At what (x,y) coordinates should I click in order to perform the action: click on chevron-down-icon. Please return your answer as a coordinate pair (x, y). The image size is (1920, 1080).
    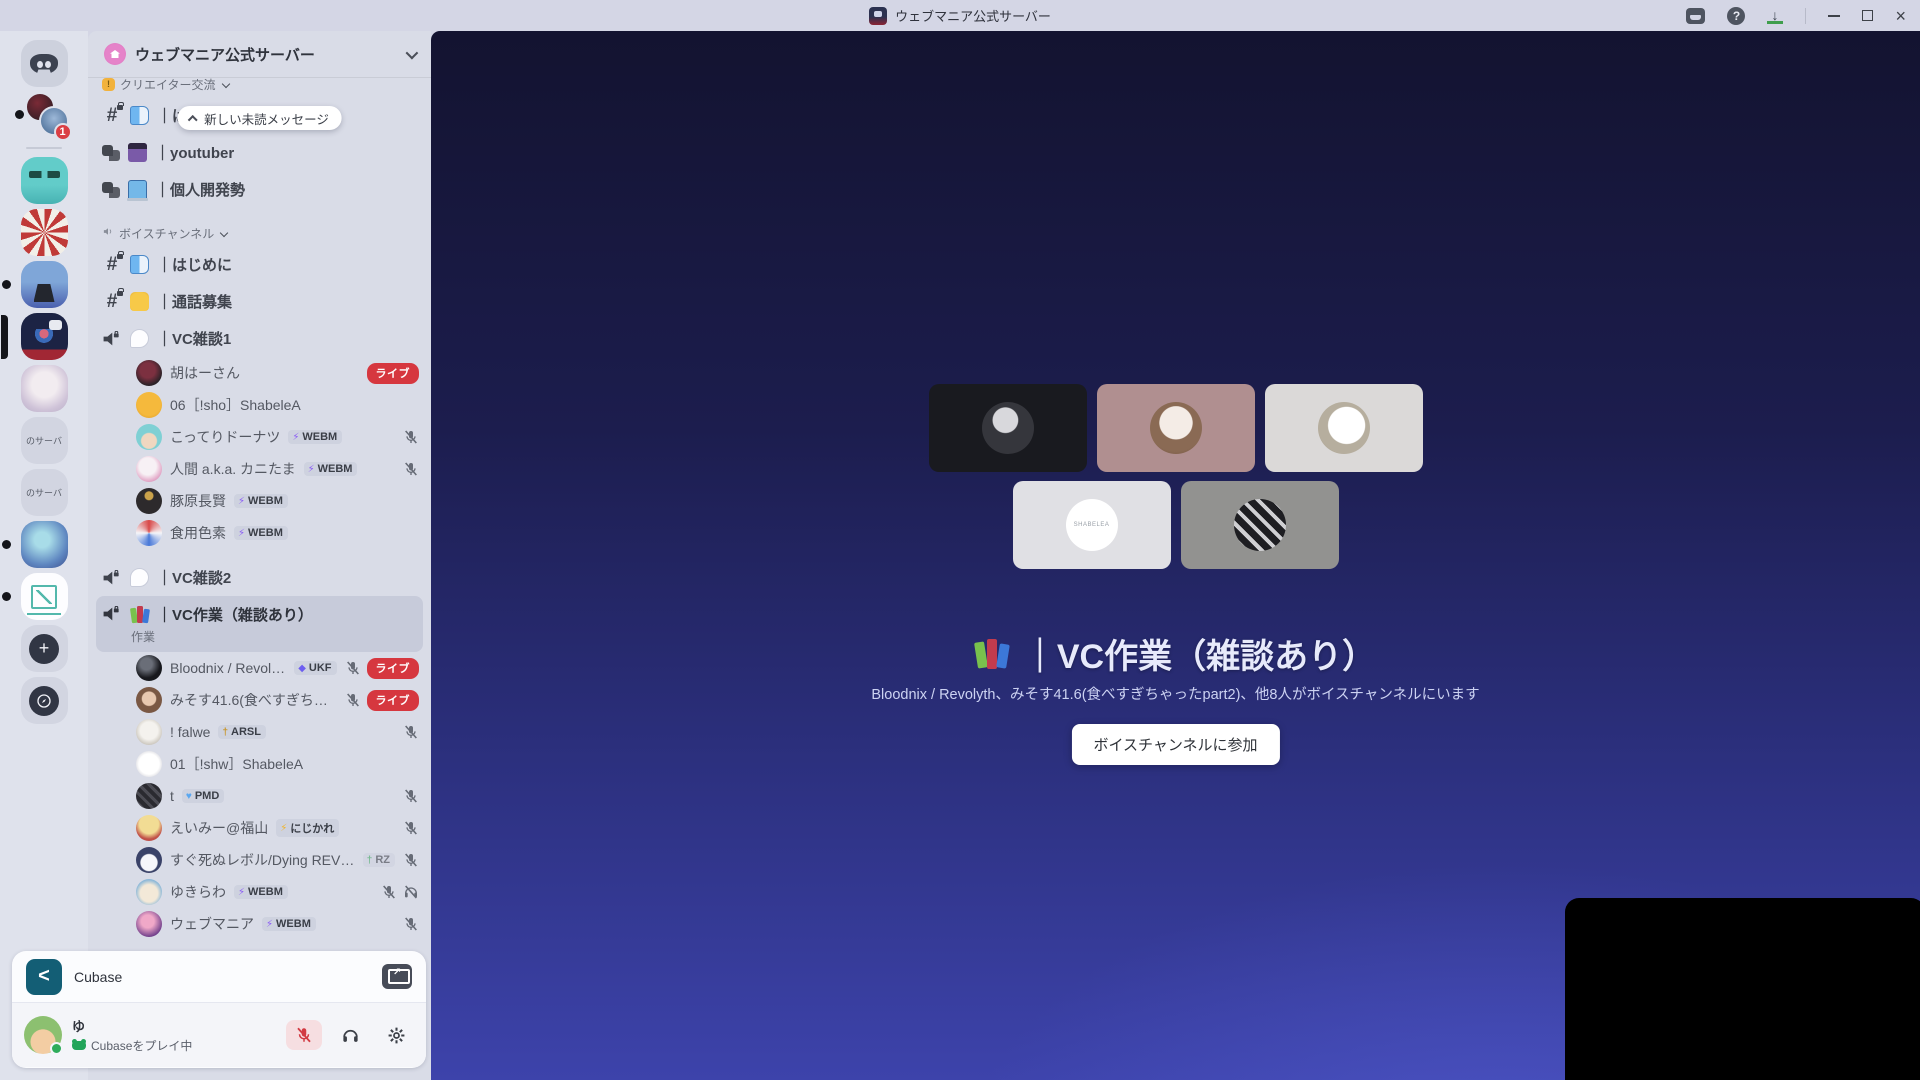
    Looking at the image, I should click on (412, 52).